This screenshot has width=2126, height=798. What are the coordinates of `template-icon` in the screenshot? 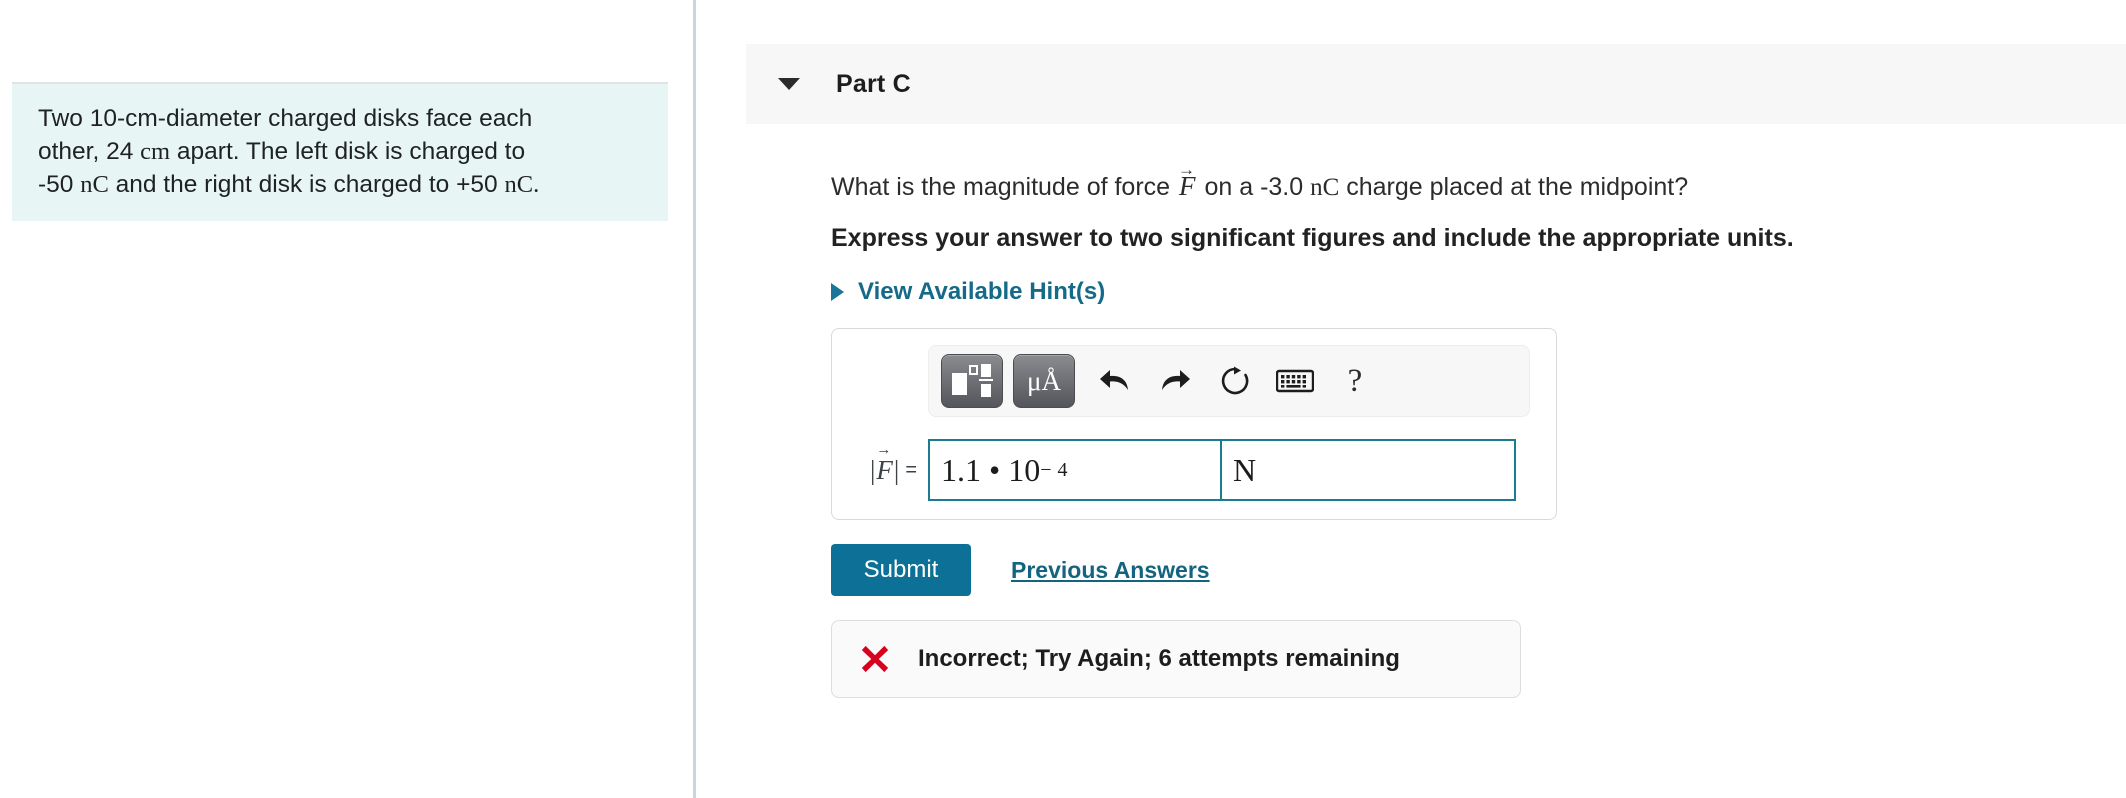 It's located at (972, 381).